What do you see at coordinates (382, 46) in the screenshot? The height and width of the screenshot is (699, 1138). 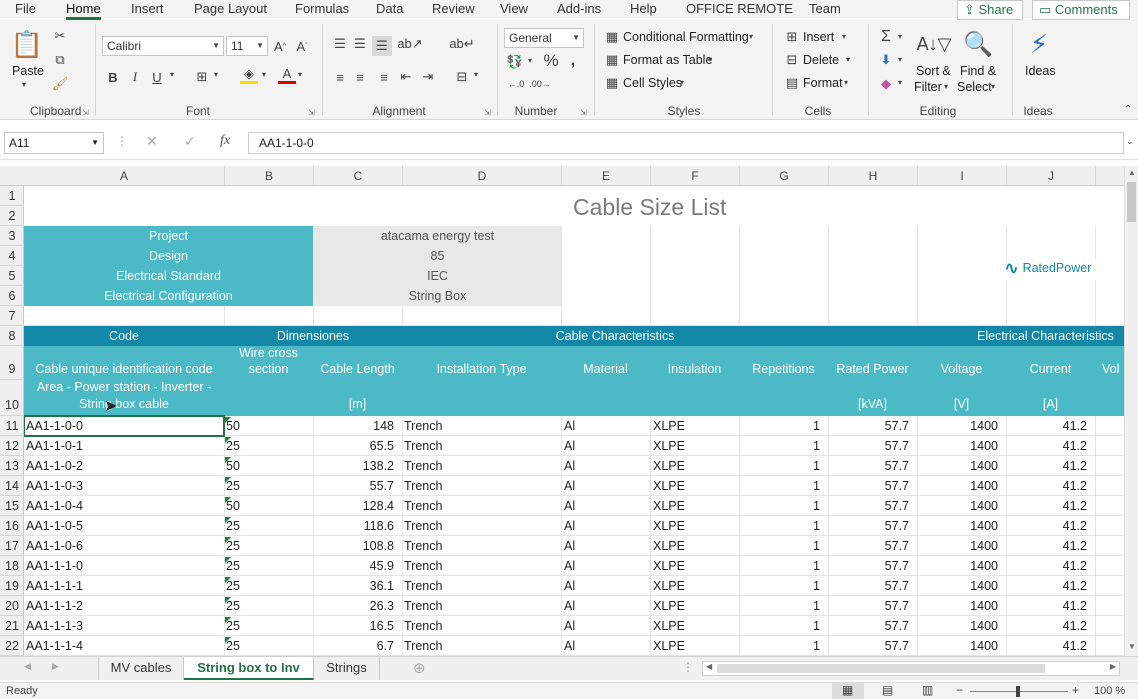 I see `align-bottom-icon: ☰` at bounding box center [382, 46].